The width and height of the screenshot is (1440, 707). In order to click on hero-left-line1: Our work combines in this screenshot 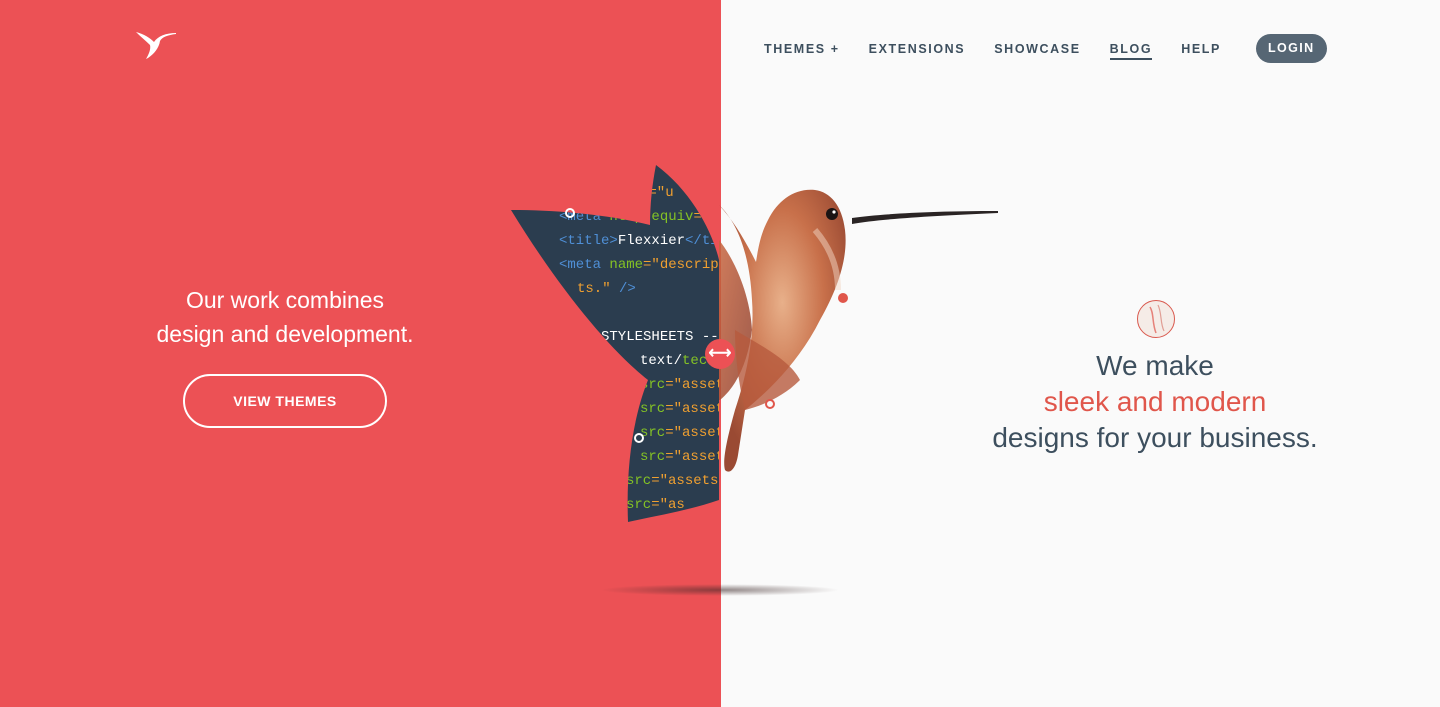, I will do `click(285, 300)`.